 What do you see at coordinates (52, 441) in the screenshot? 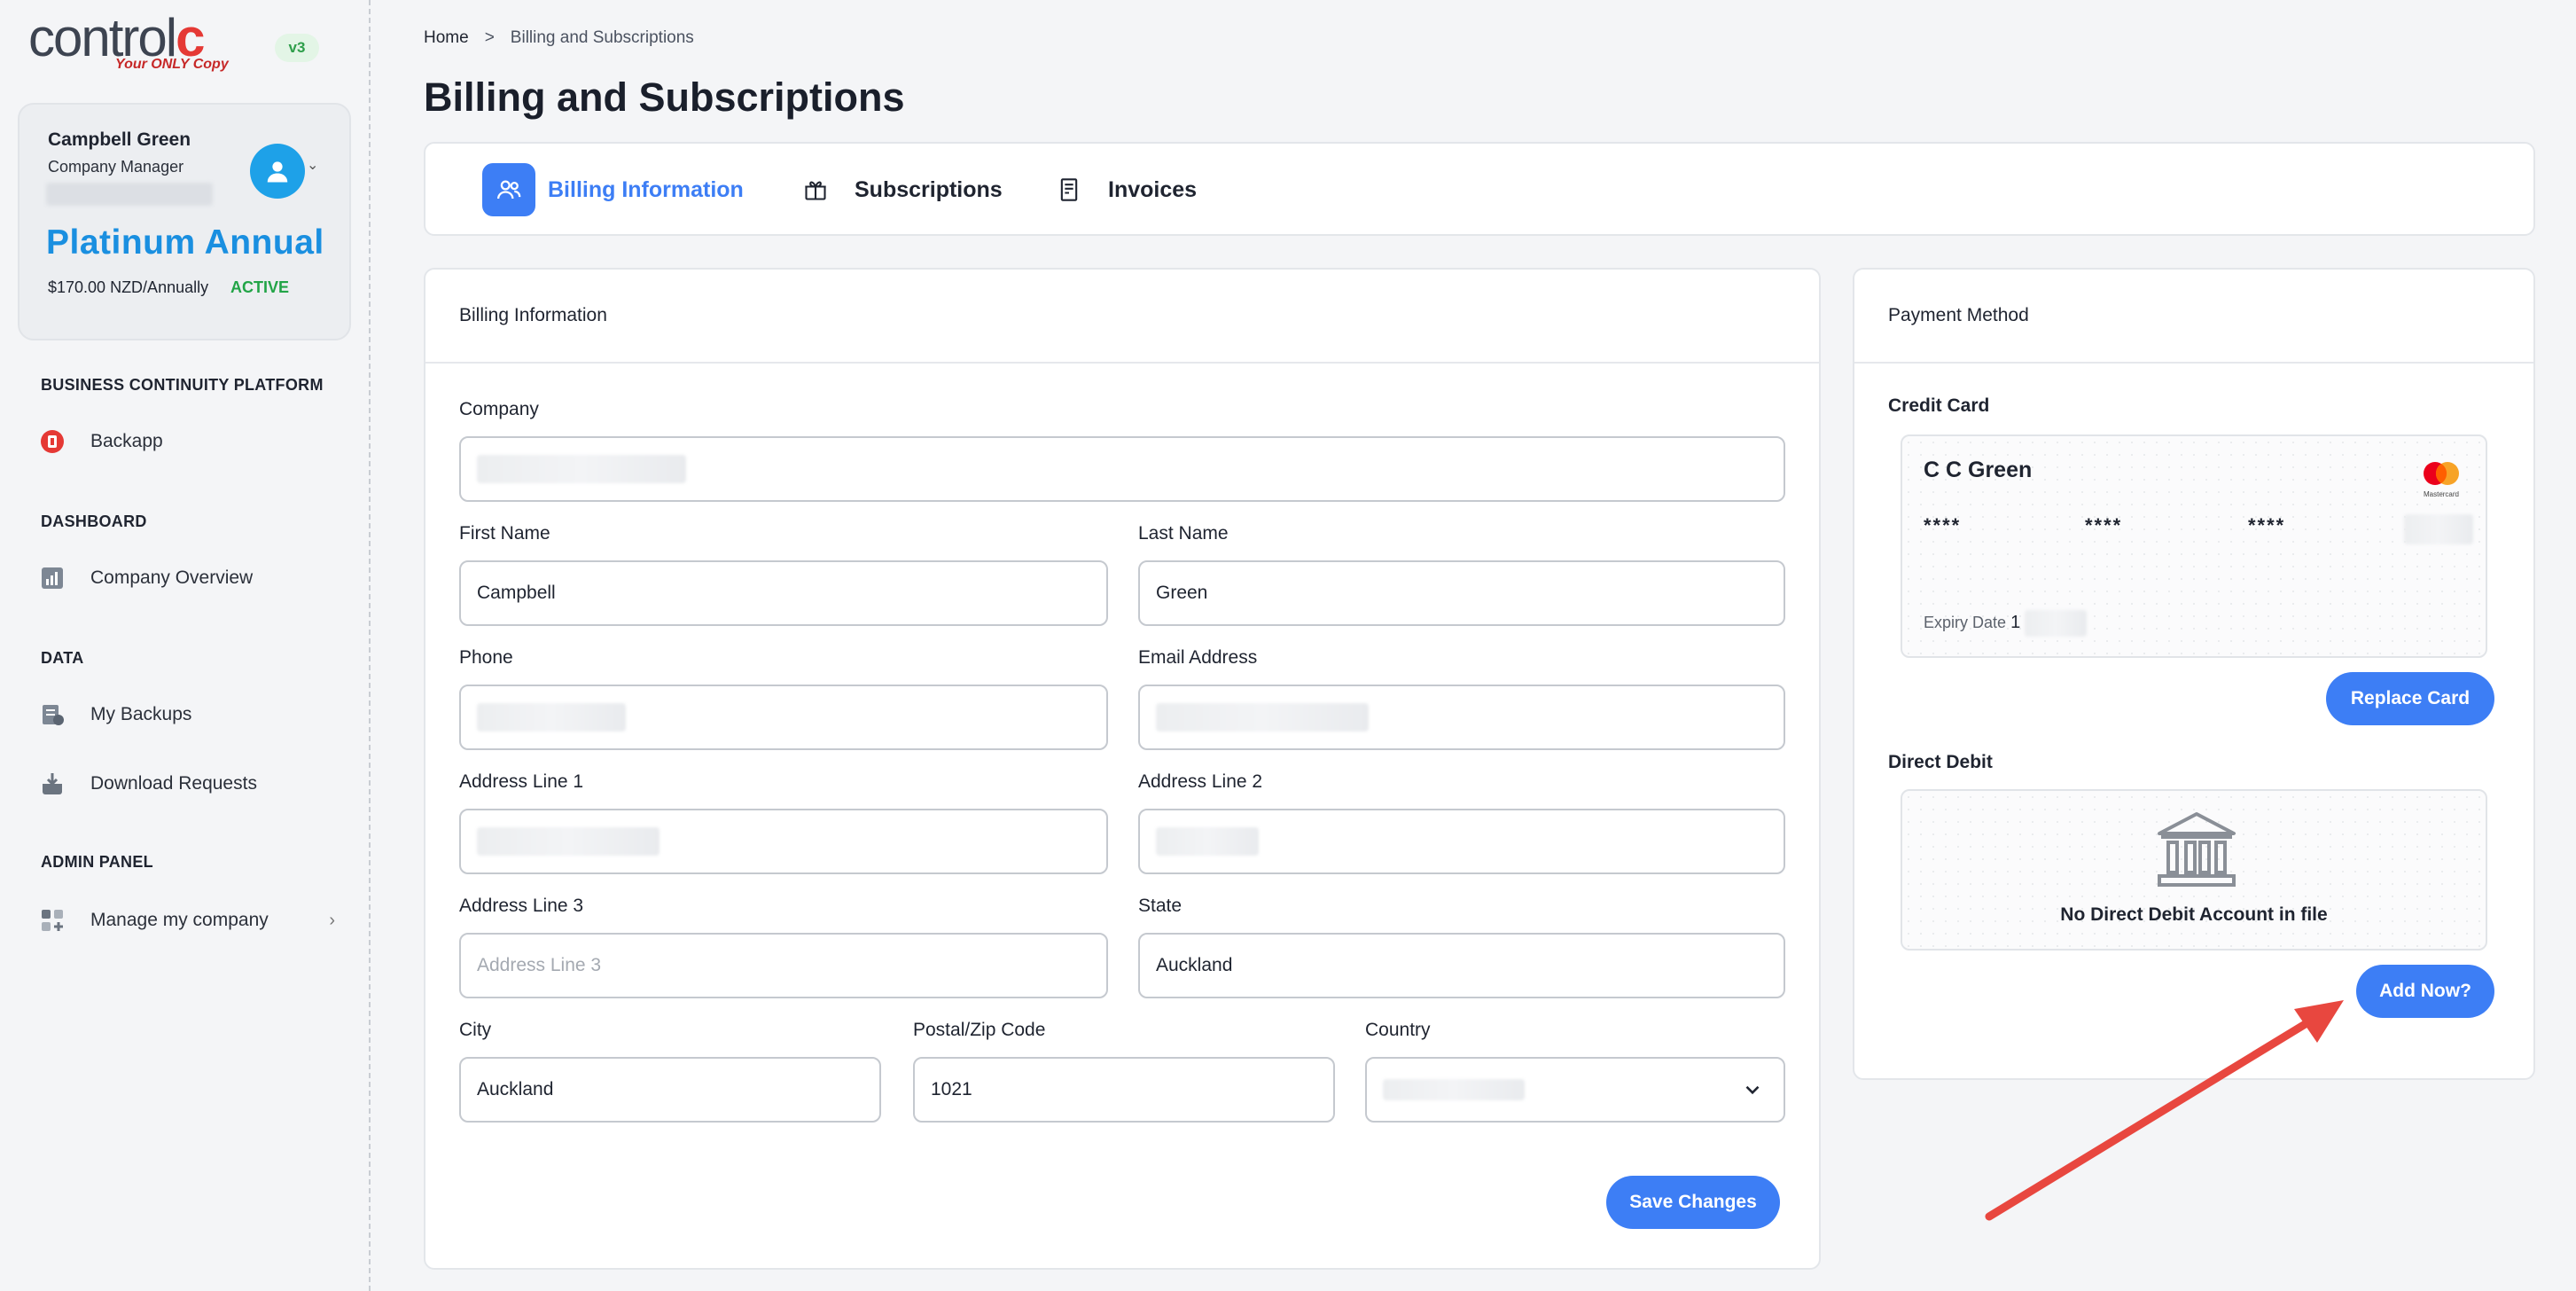
I see `backapp-icon` at bounding box center [52, 441].